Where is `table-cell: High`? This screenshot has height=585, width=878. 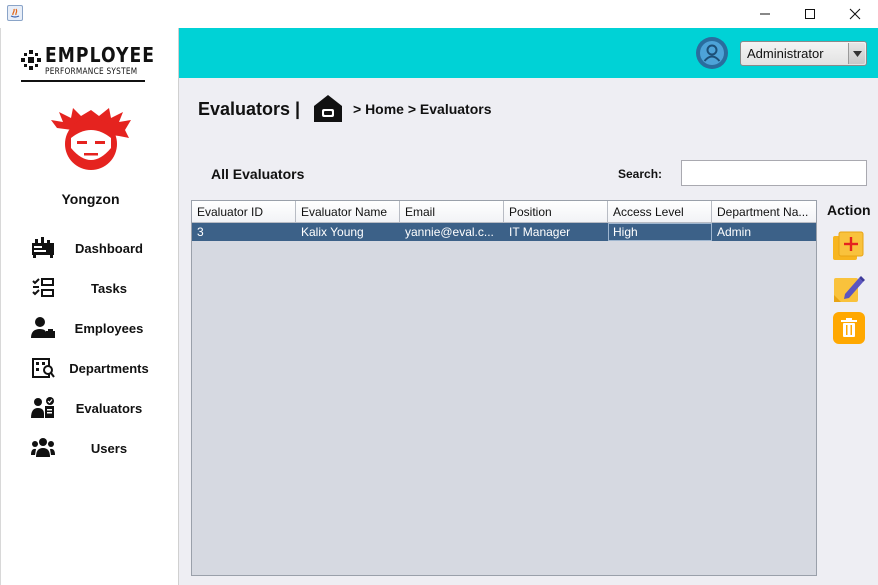
table-cell: High is located at coordinates (660, 232).